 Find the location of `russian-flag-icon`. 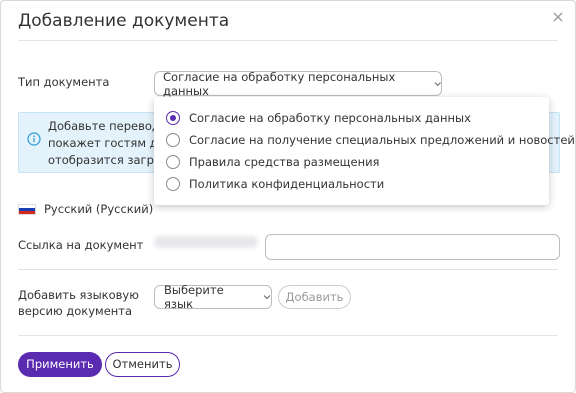

russian-flag-icon is located at coordinates (27, 209).